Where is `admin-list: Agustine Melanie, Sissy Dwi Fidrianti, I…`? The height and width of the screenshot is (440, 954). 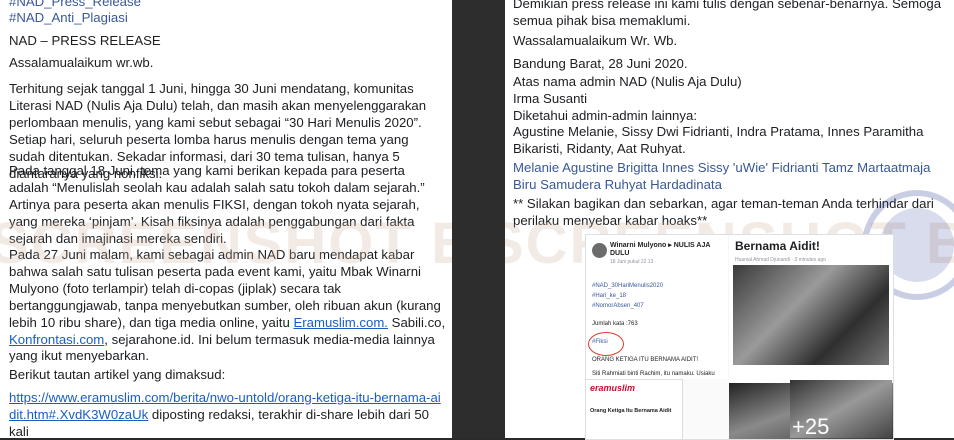
admin-list: Agustine Melanie, Sissy Dwi Fidrianti, I… is located at coordinates (718, 140).